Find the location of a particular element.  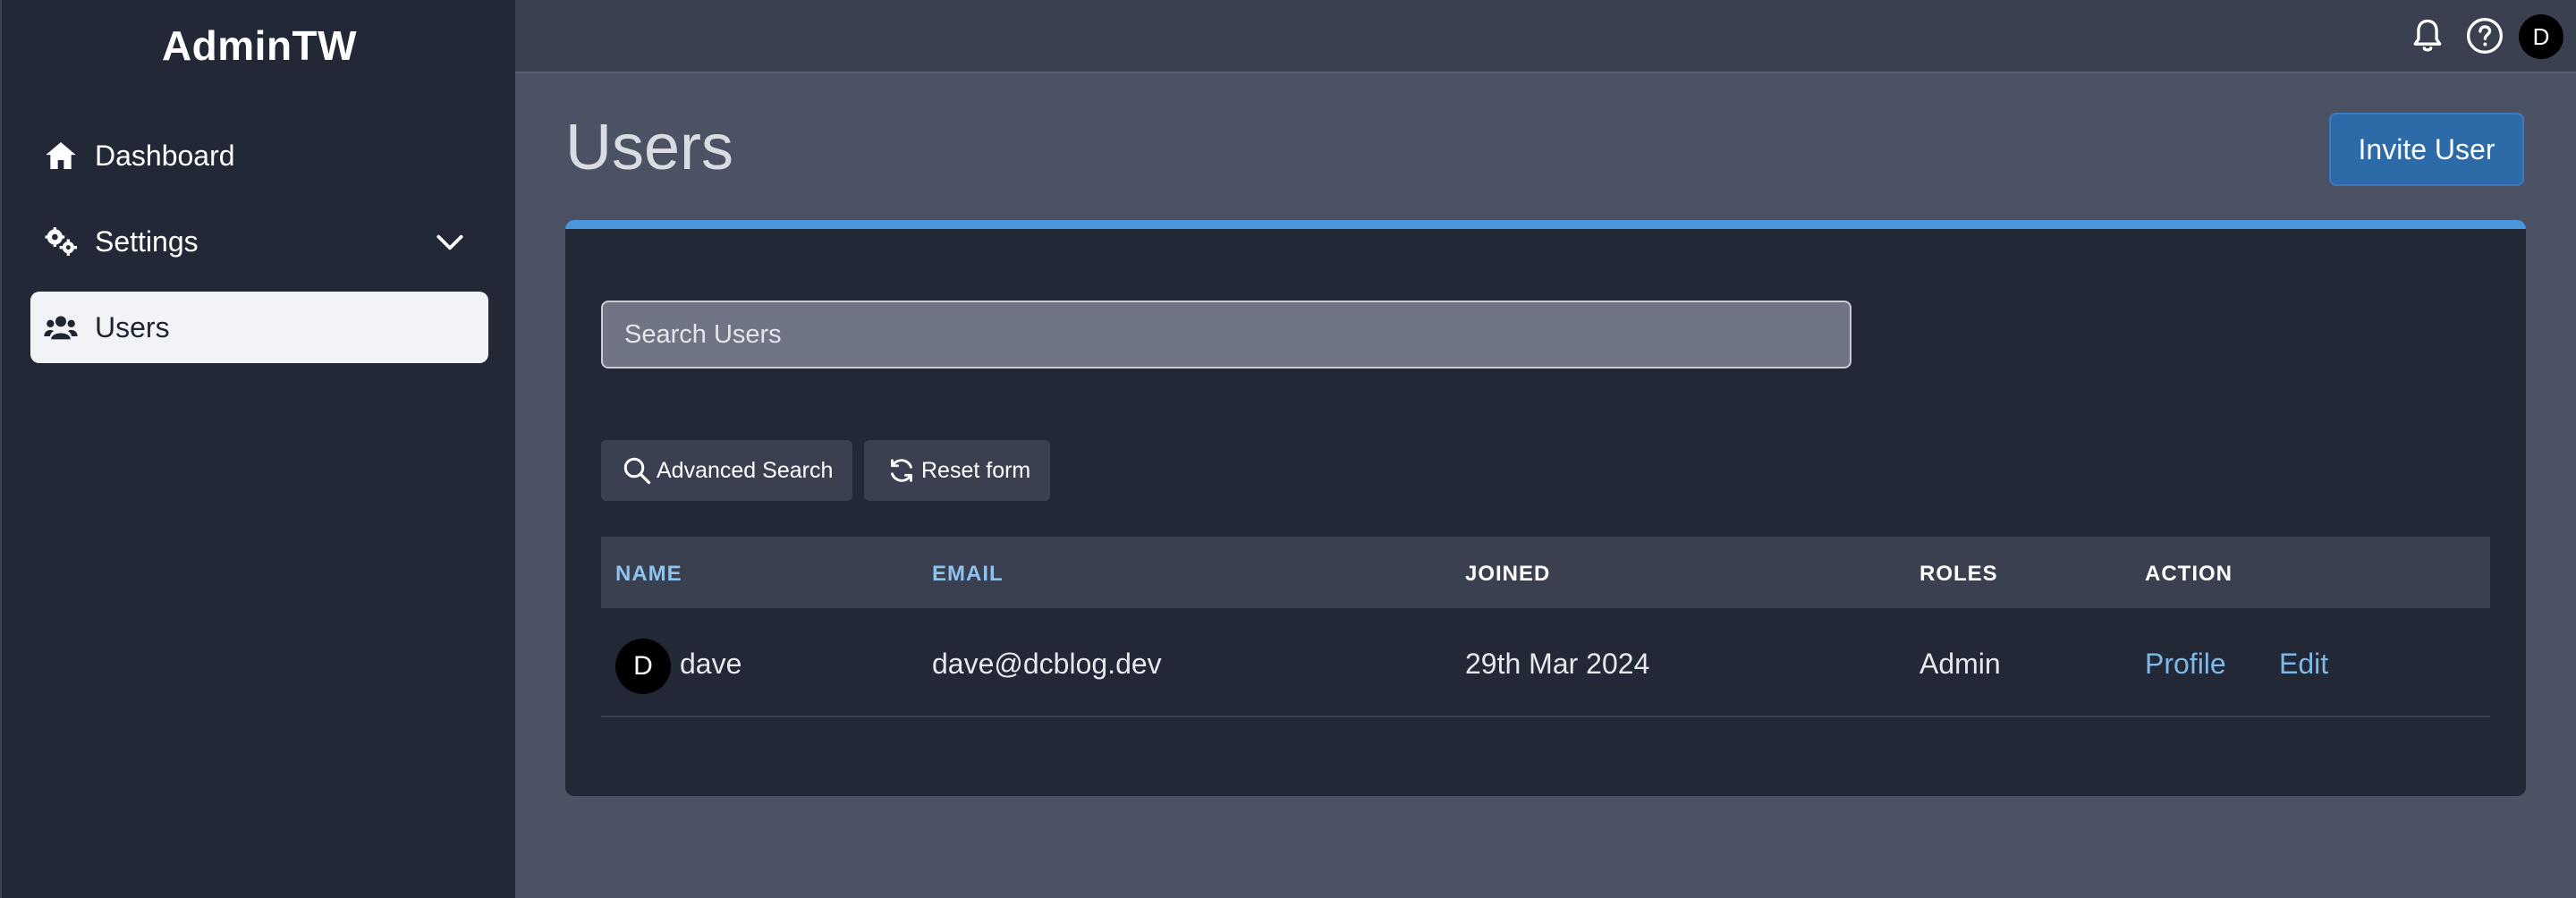

advanced-search-button: Advanced Search is located at coordinates (727, 470).